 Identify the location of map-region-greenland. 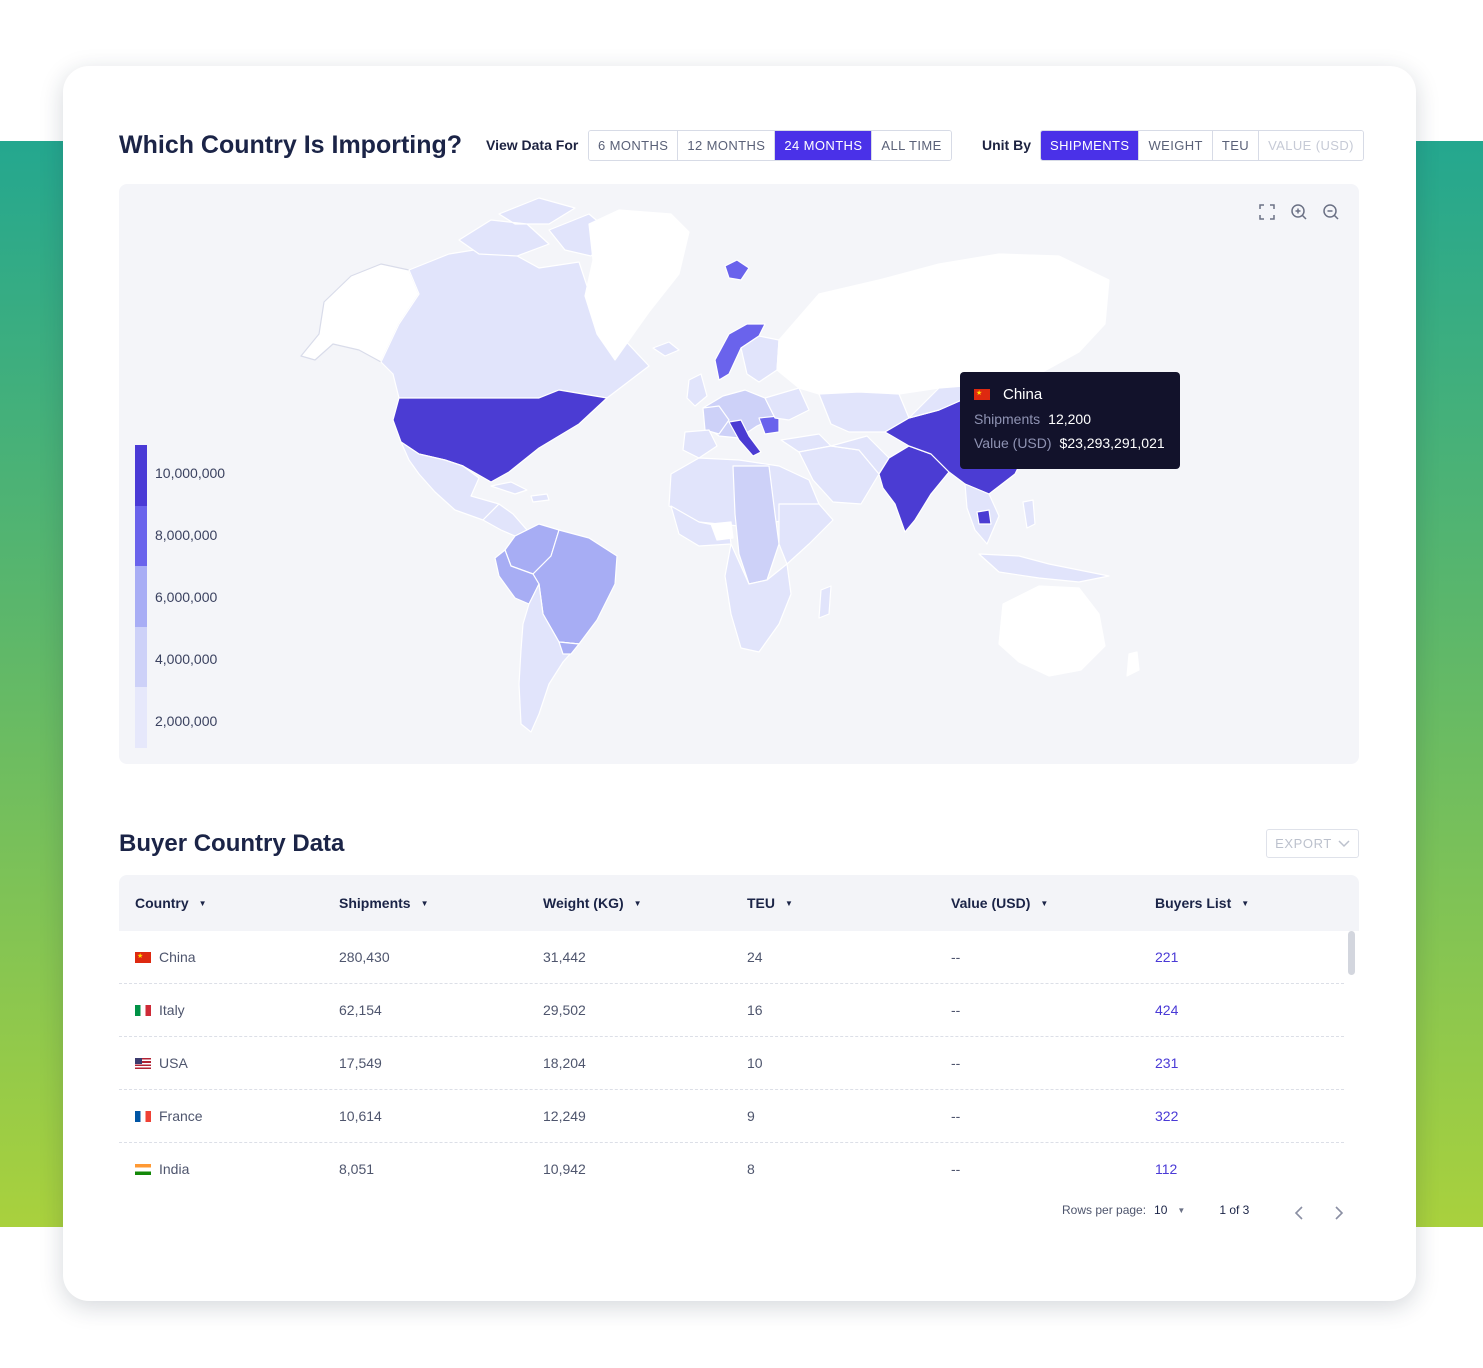
(637, 285).